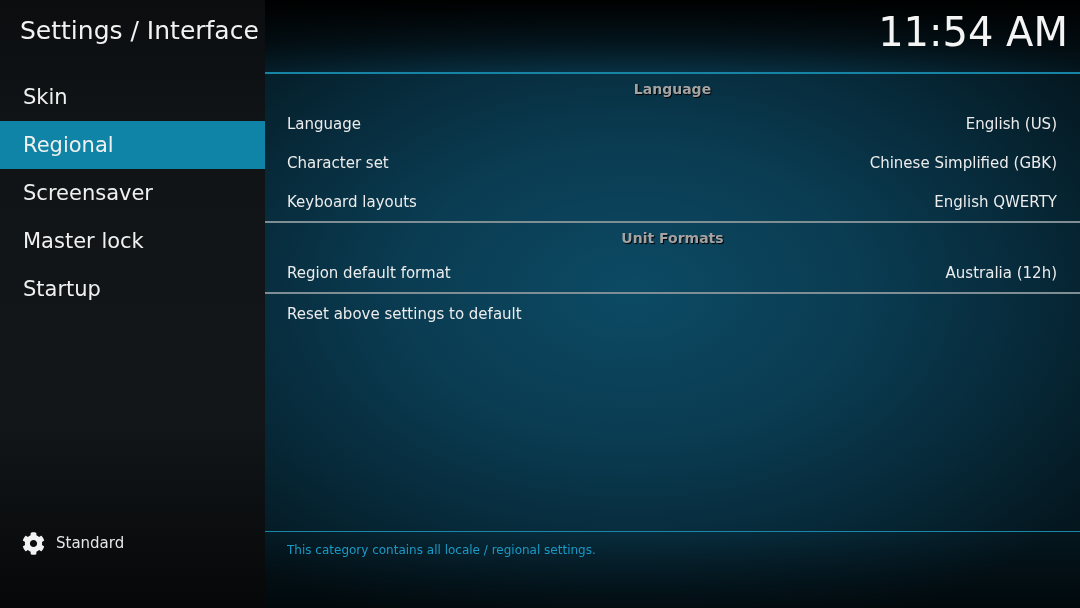  I want to click on sidebar-item: Regional, so click(132, 145).